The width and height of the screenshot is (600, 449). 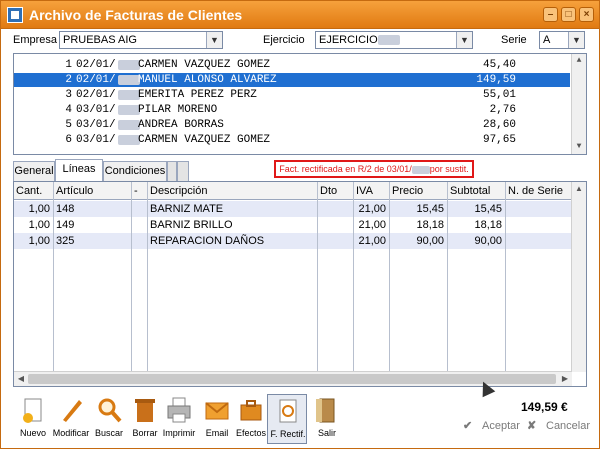 What do you see at coordinates (75, 191) in the screenshot?
I see `header-articulo: Artículo` at bounding box center [75, 191].